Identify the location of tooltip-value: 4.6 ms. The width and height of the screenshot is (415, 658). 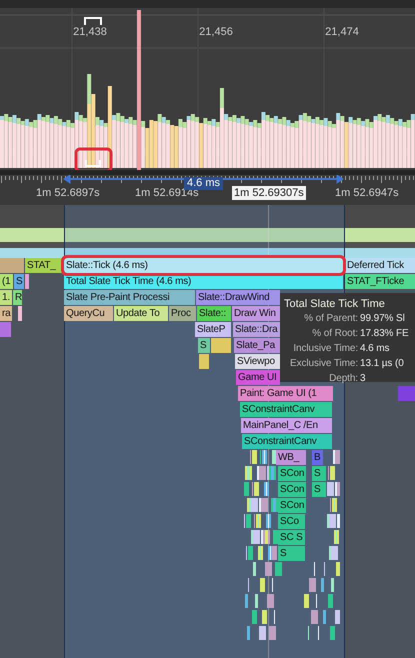
(374, 348).